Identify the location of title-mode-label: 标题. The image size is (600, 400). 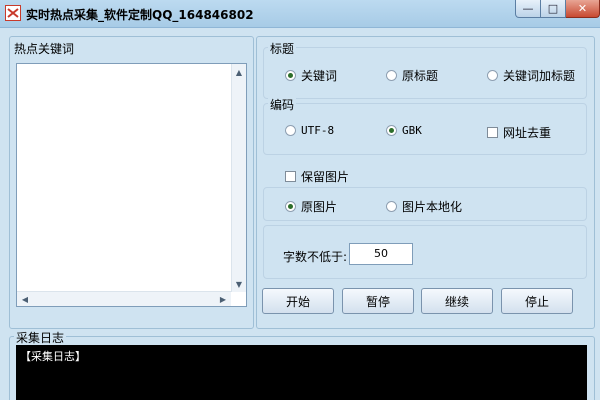
(282, 48).